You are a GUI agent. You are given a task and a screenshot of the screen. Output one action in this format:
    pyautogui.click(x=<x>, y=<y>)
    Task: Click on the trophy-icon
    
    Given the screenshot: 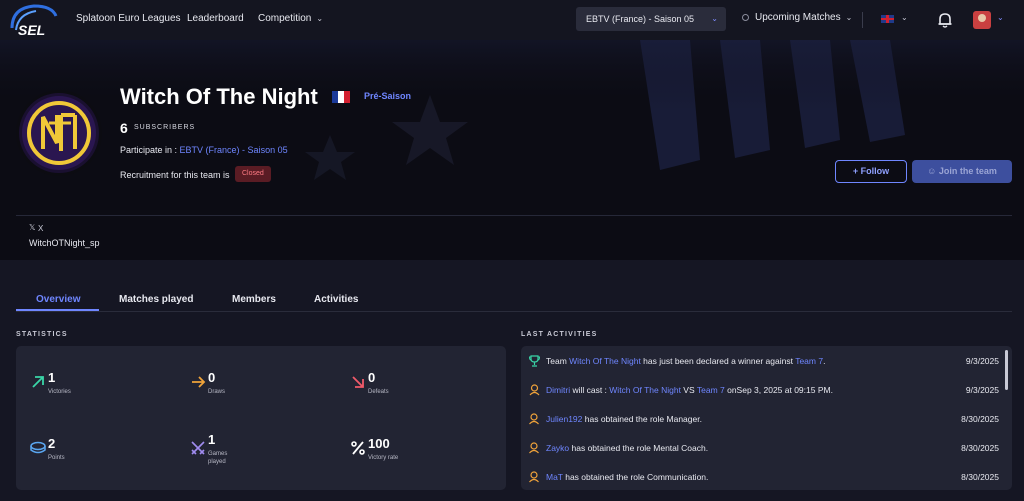 What is the action you would take?
    pyautogui.click(x=534, y=361)
    